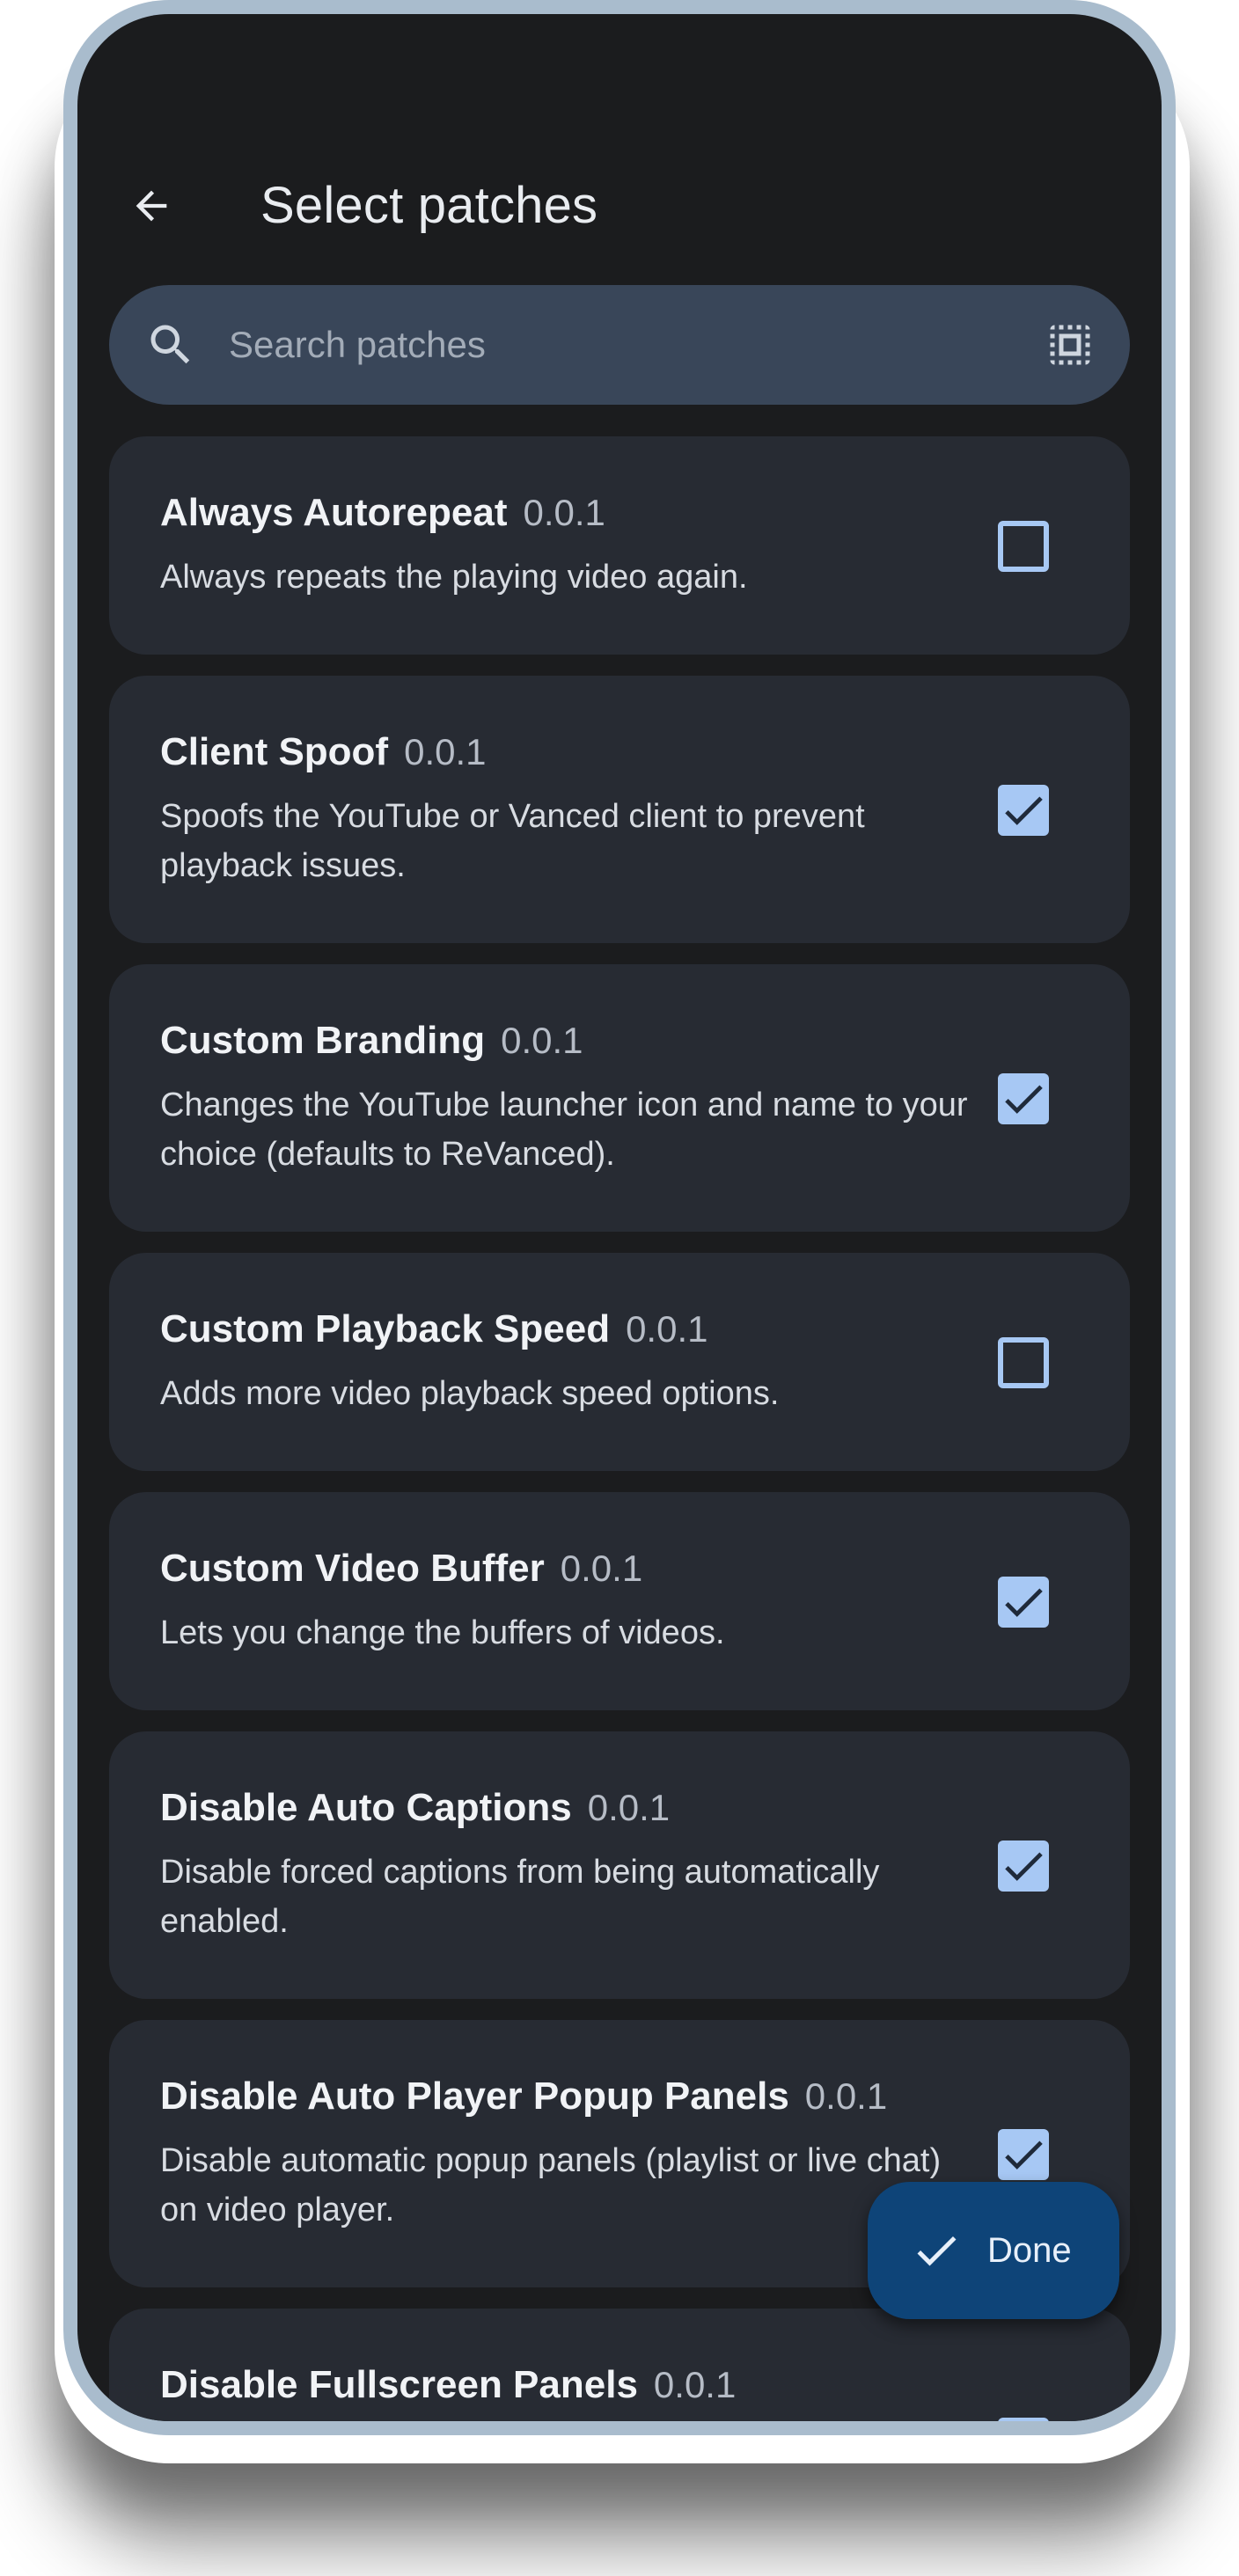 Image resolution: width=1239 pixels, height=2576 pixels. What do you see at coordinates (470, 1393) in the screenshot?
I see `patch-description: Adds more video playback speed options.` at bounding box center [470, 1393].